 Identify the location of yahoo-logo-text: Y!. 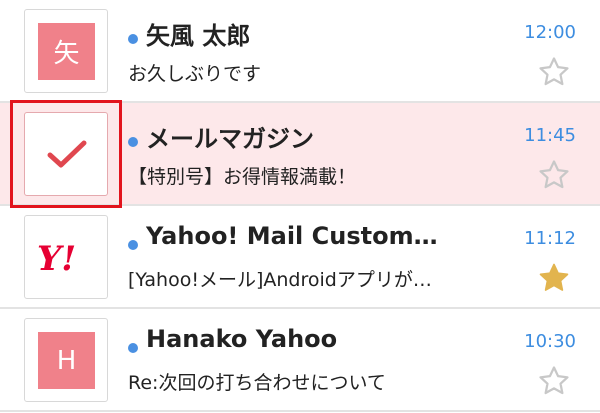
(56, 258).